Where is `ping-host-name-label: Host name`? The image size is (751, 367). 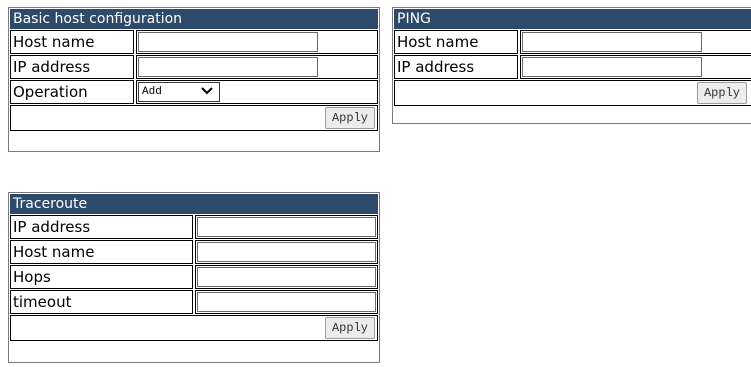
ping-host-name-label: Host name is located at coordinates (456, 42).